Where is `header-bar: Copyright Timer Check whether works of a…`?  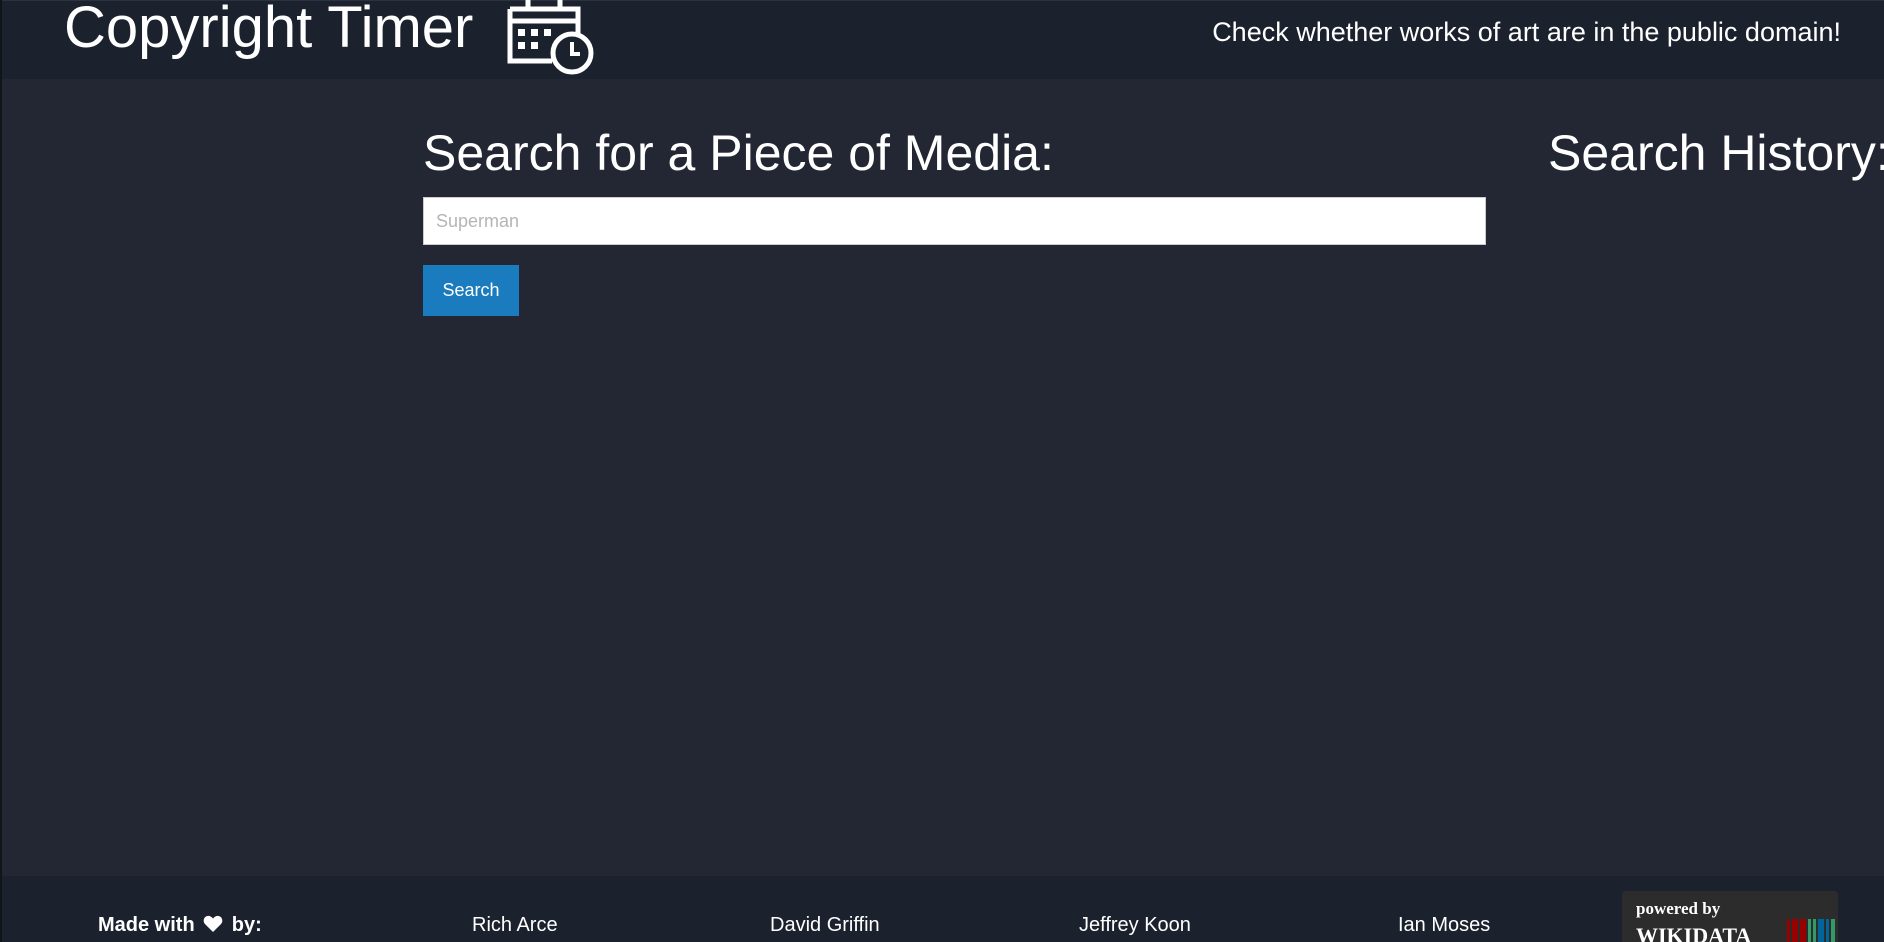
header-bar: Copyright Timer Check whether works of a… is located at coordinates (943, 39).